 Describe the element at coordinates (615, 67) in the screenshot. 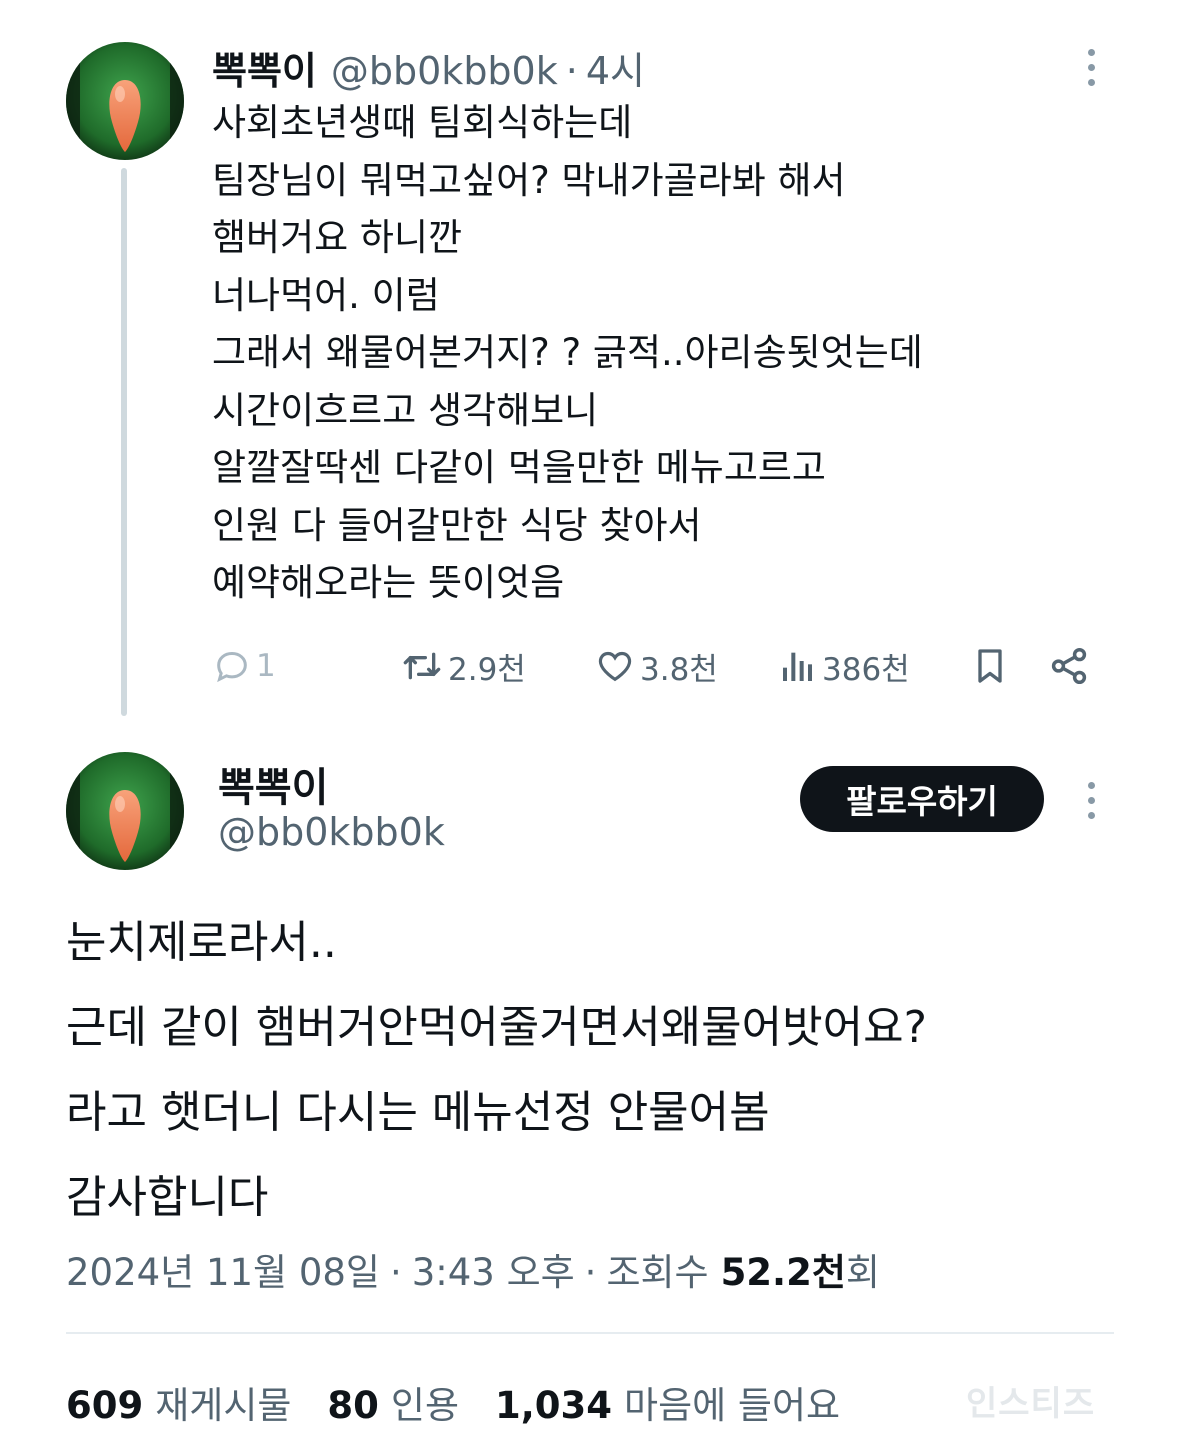

I see `tweet-time: 4시` at that location.